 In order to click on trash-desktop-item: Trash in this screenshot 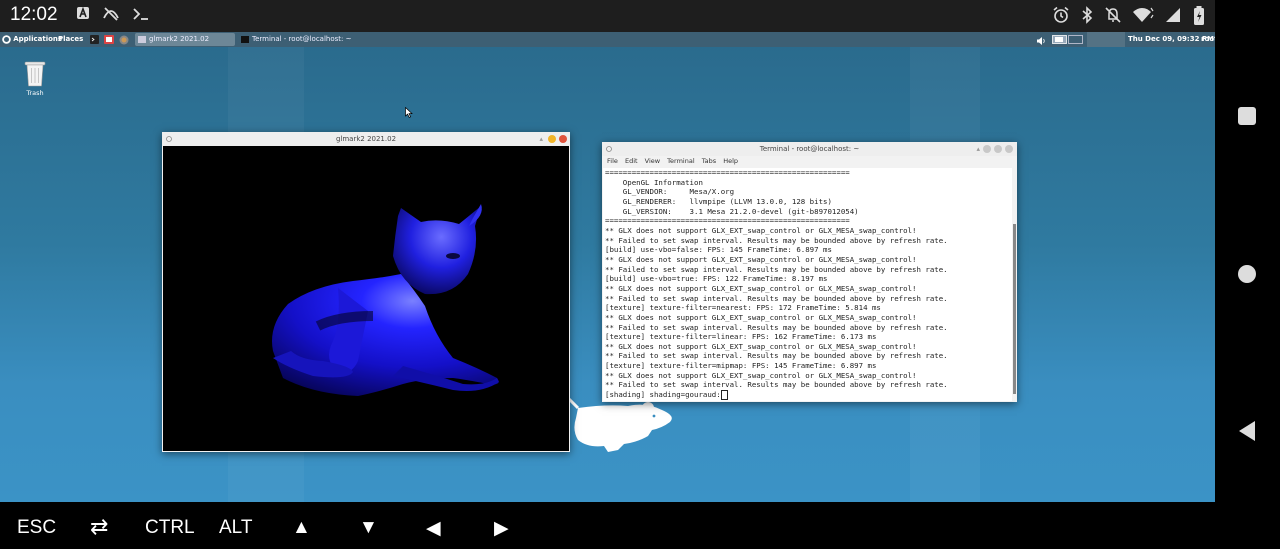, I will do `click(35, 78)`.